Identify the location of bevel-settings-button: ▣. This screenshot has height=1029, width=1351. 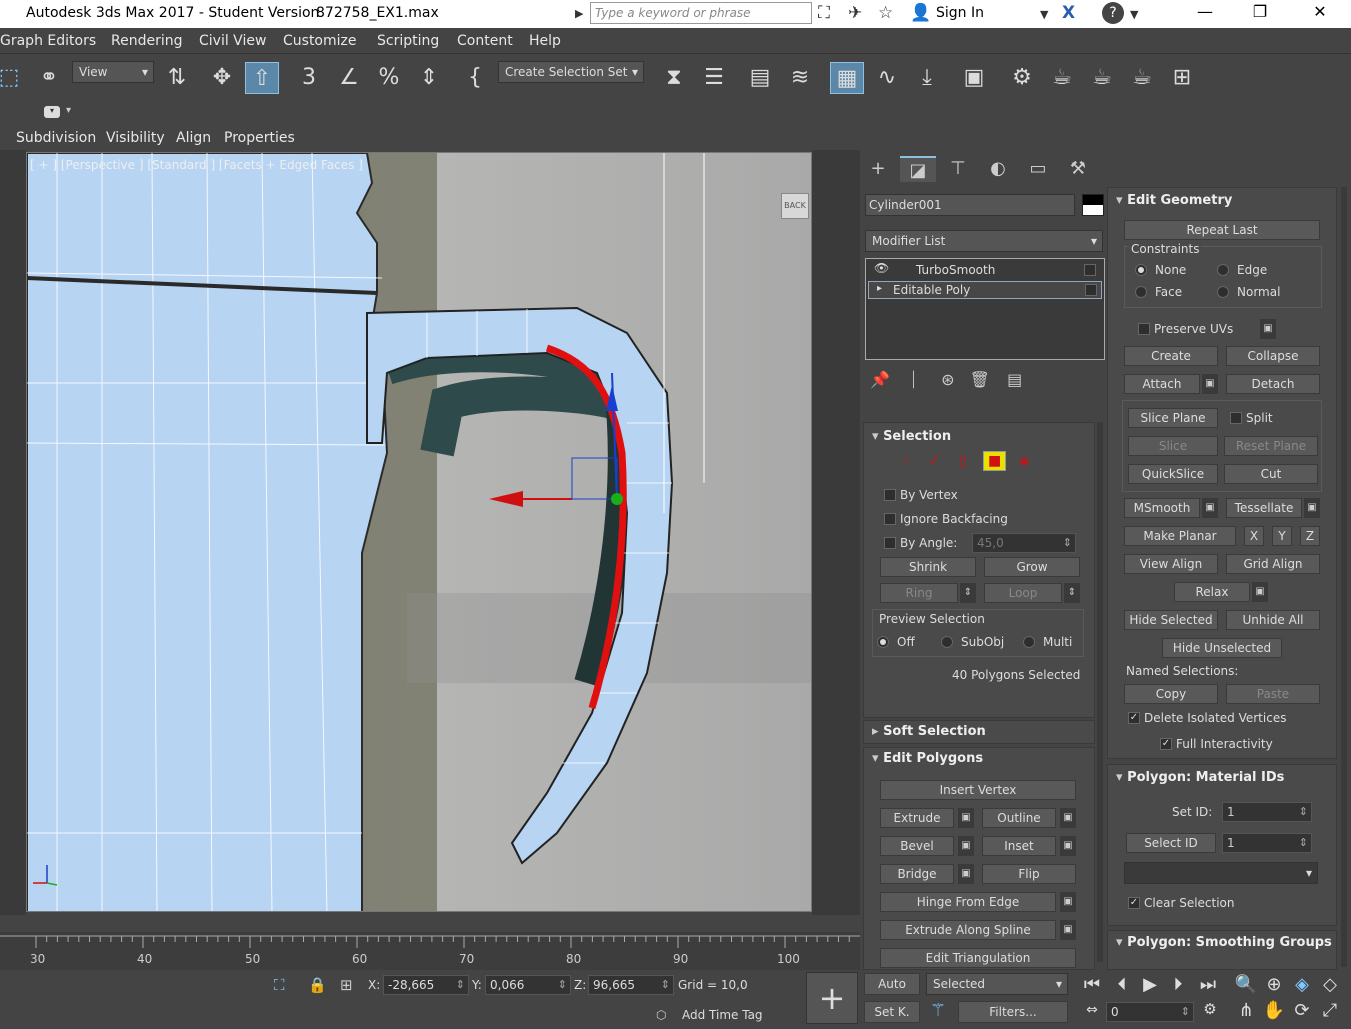
(966, 846).